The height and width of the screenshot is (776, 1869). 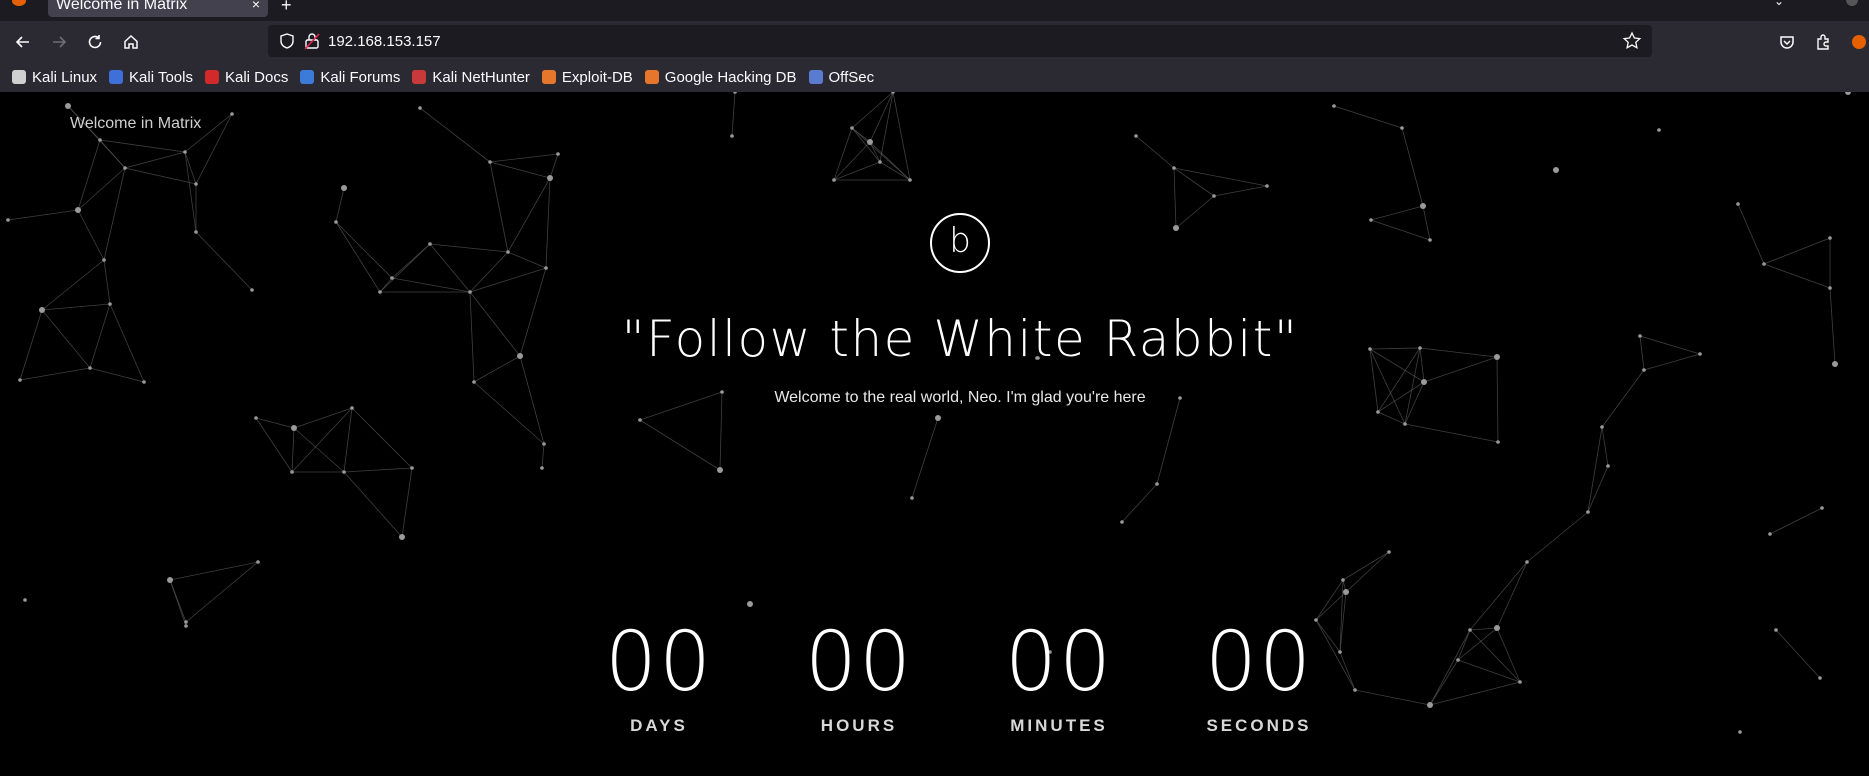 I want to click on ghdb-icon, so click(x=651, y=77).